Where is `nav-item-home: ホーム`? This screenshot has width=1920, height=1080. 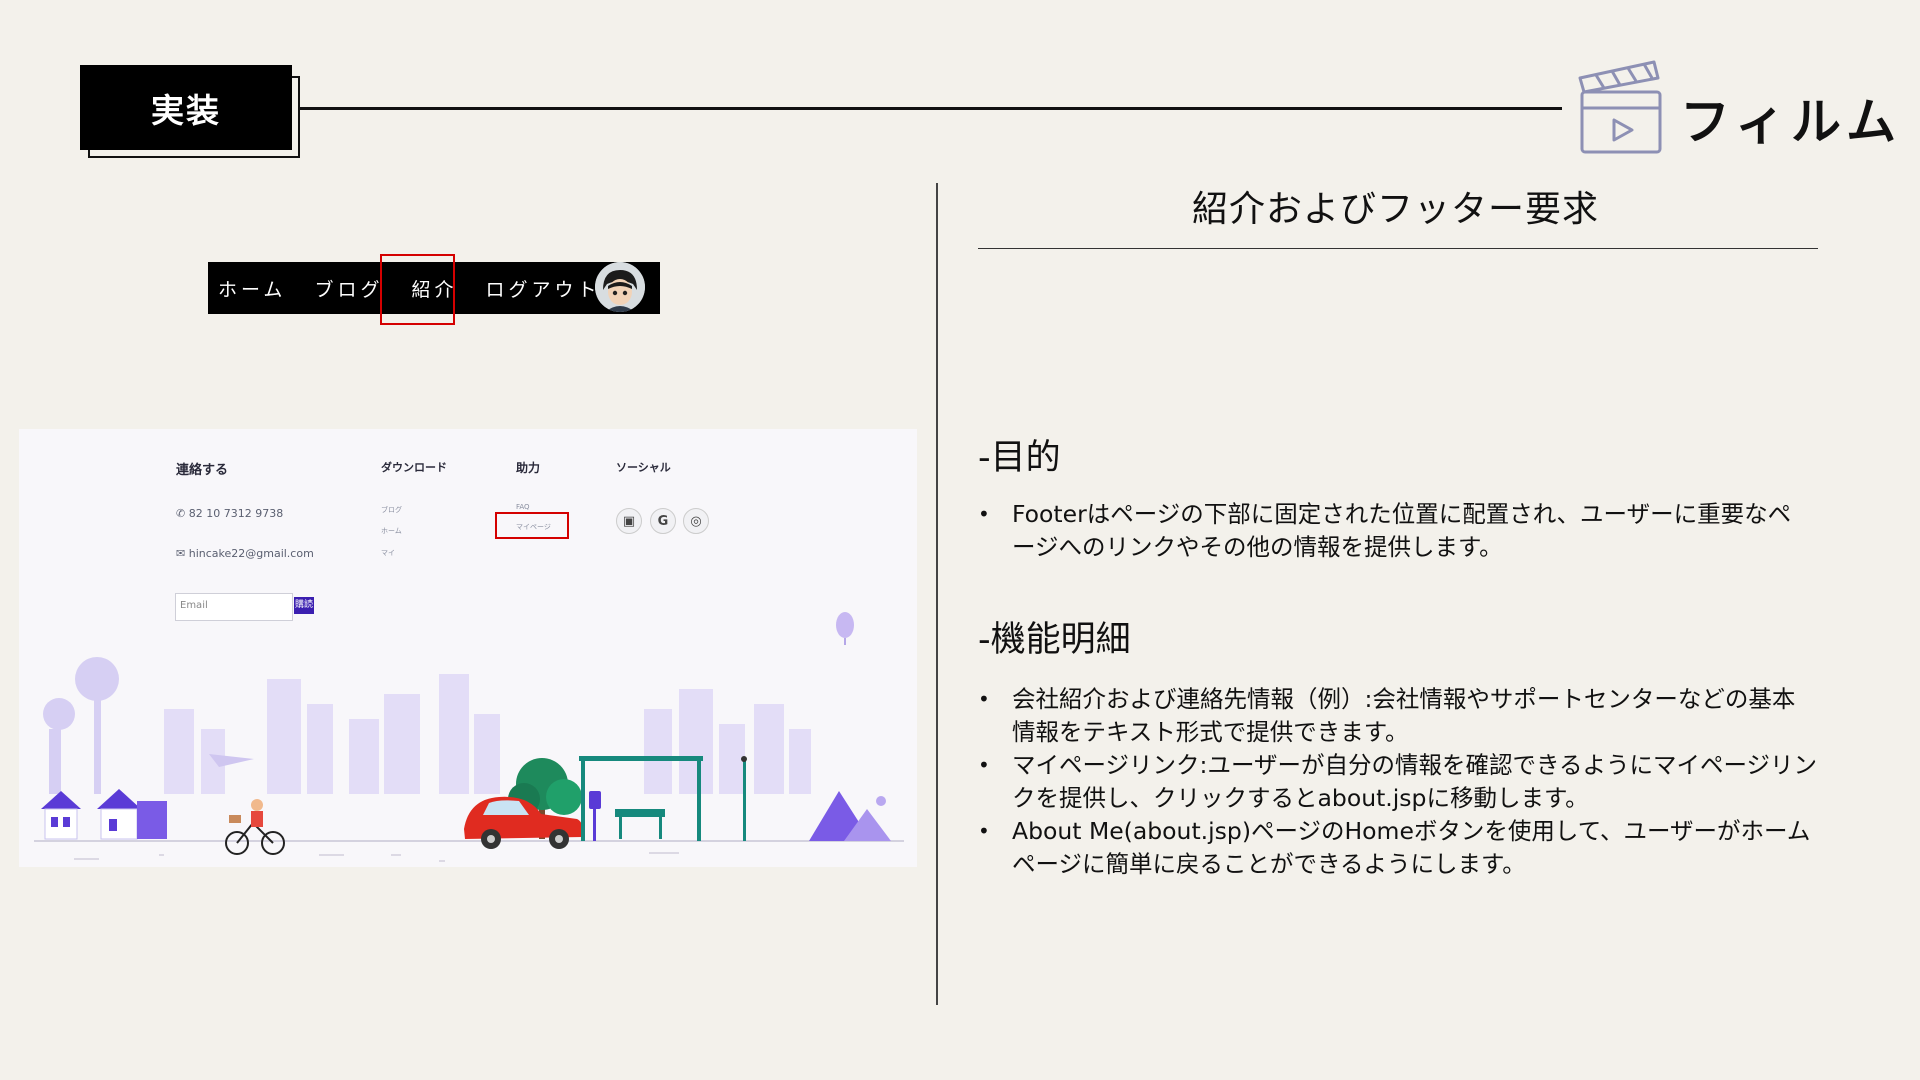 nav-item-home: ホーム is located at coordinates (252, 288).